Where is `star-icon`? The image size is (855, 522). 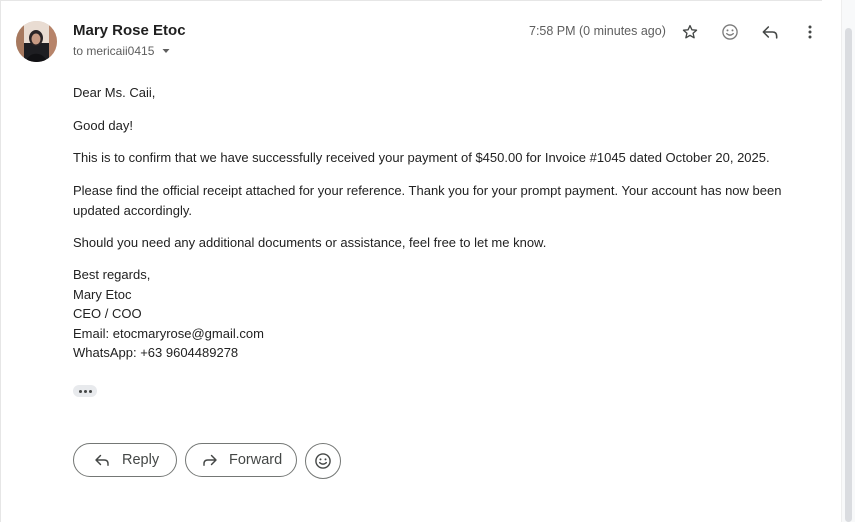 star-icon is located at coordinates (690, 32).